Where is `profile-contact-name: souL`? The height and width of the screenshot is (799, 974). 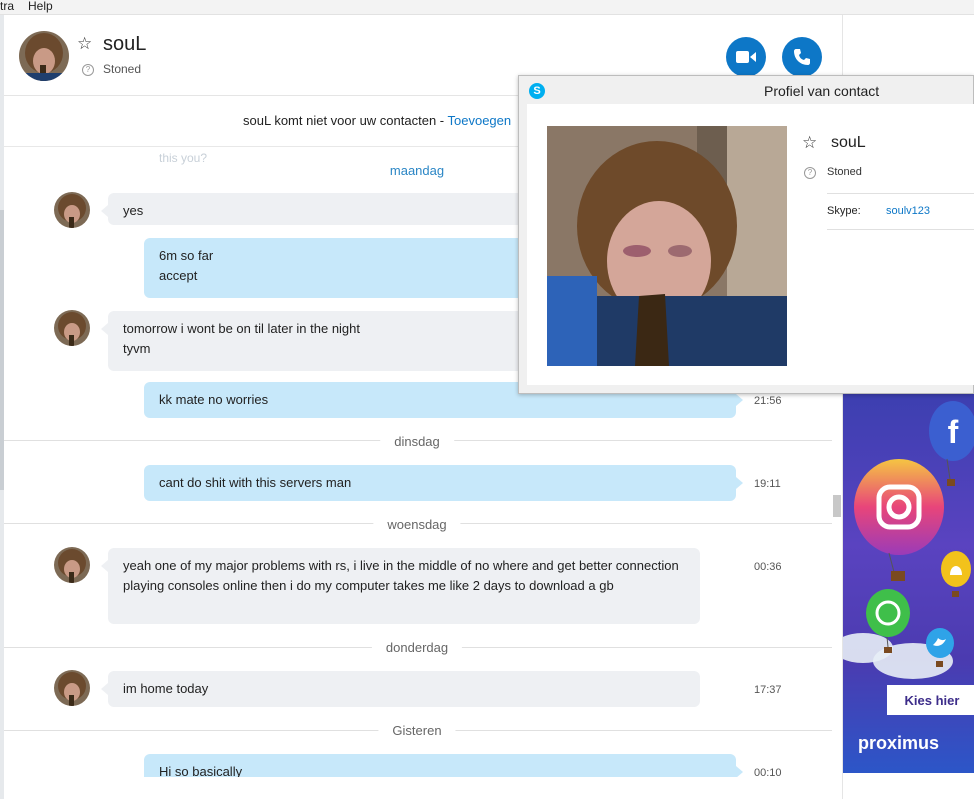
profile-contact-name: souL is located at coordinates (848, 142).